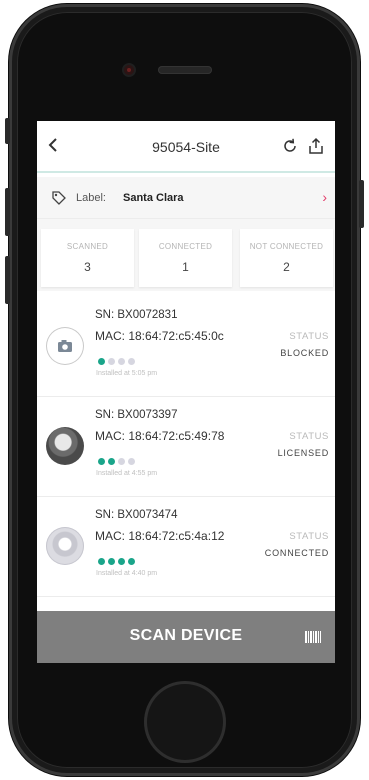  I want to click on stat-value: 1, so click(185, 267).